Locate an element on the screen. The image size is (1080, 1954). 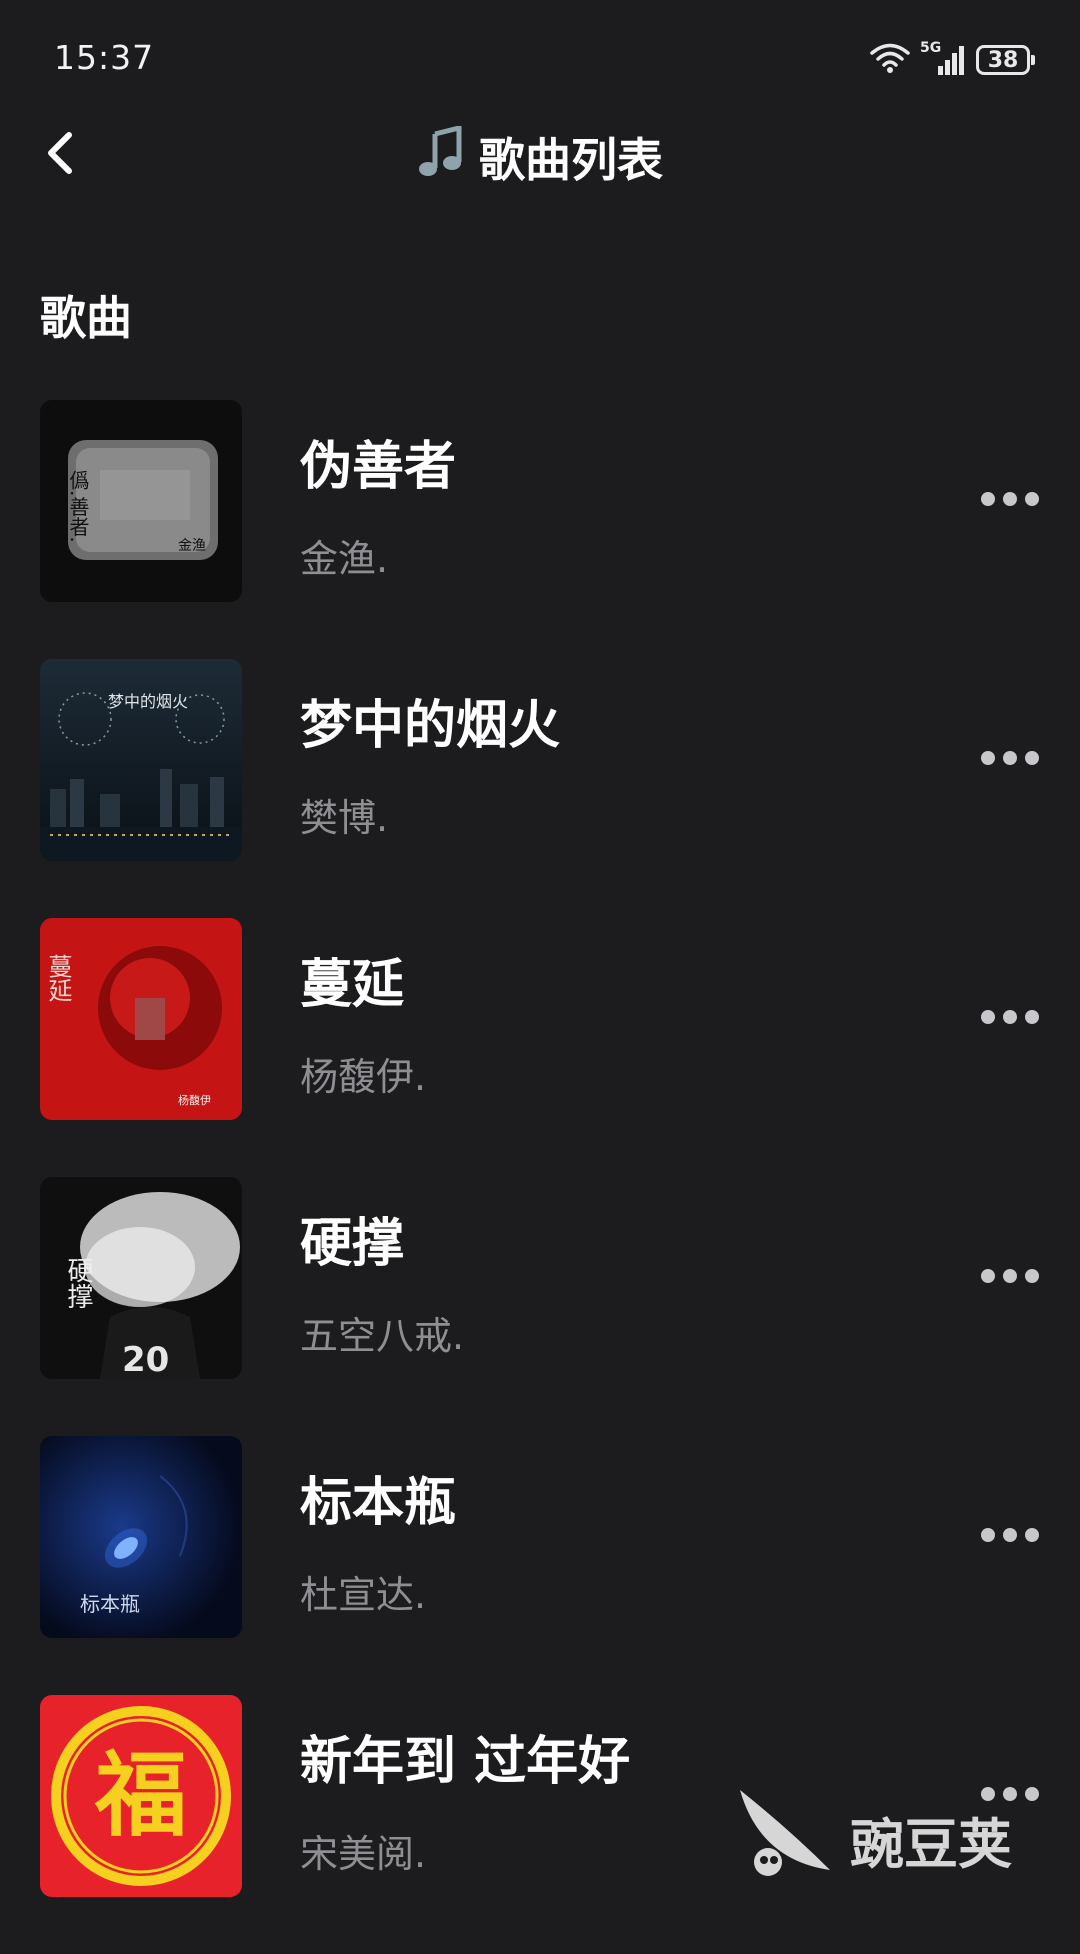
page-title-text: 歌曲列表 is located at coordinates (571, 160).